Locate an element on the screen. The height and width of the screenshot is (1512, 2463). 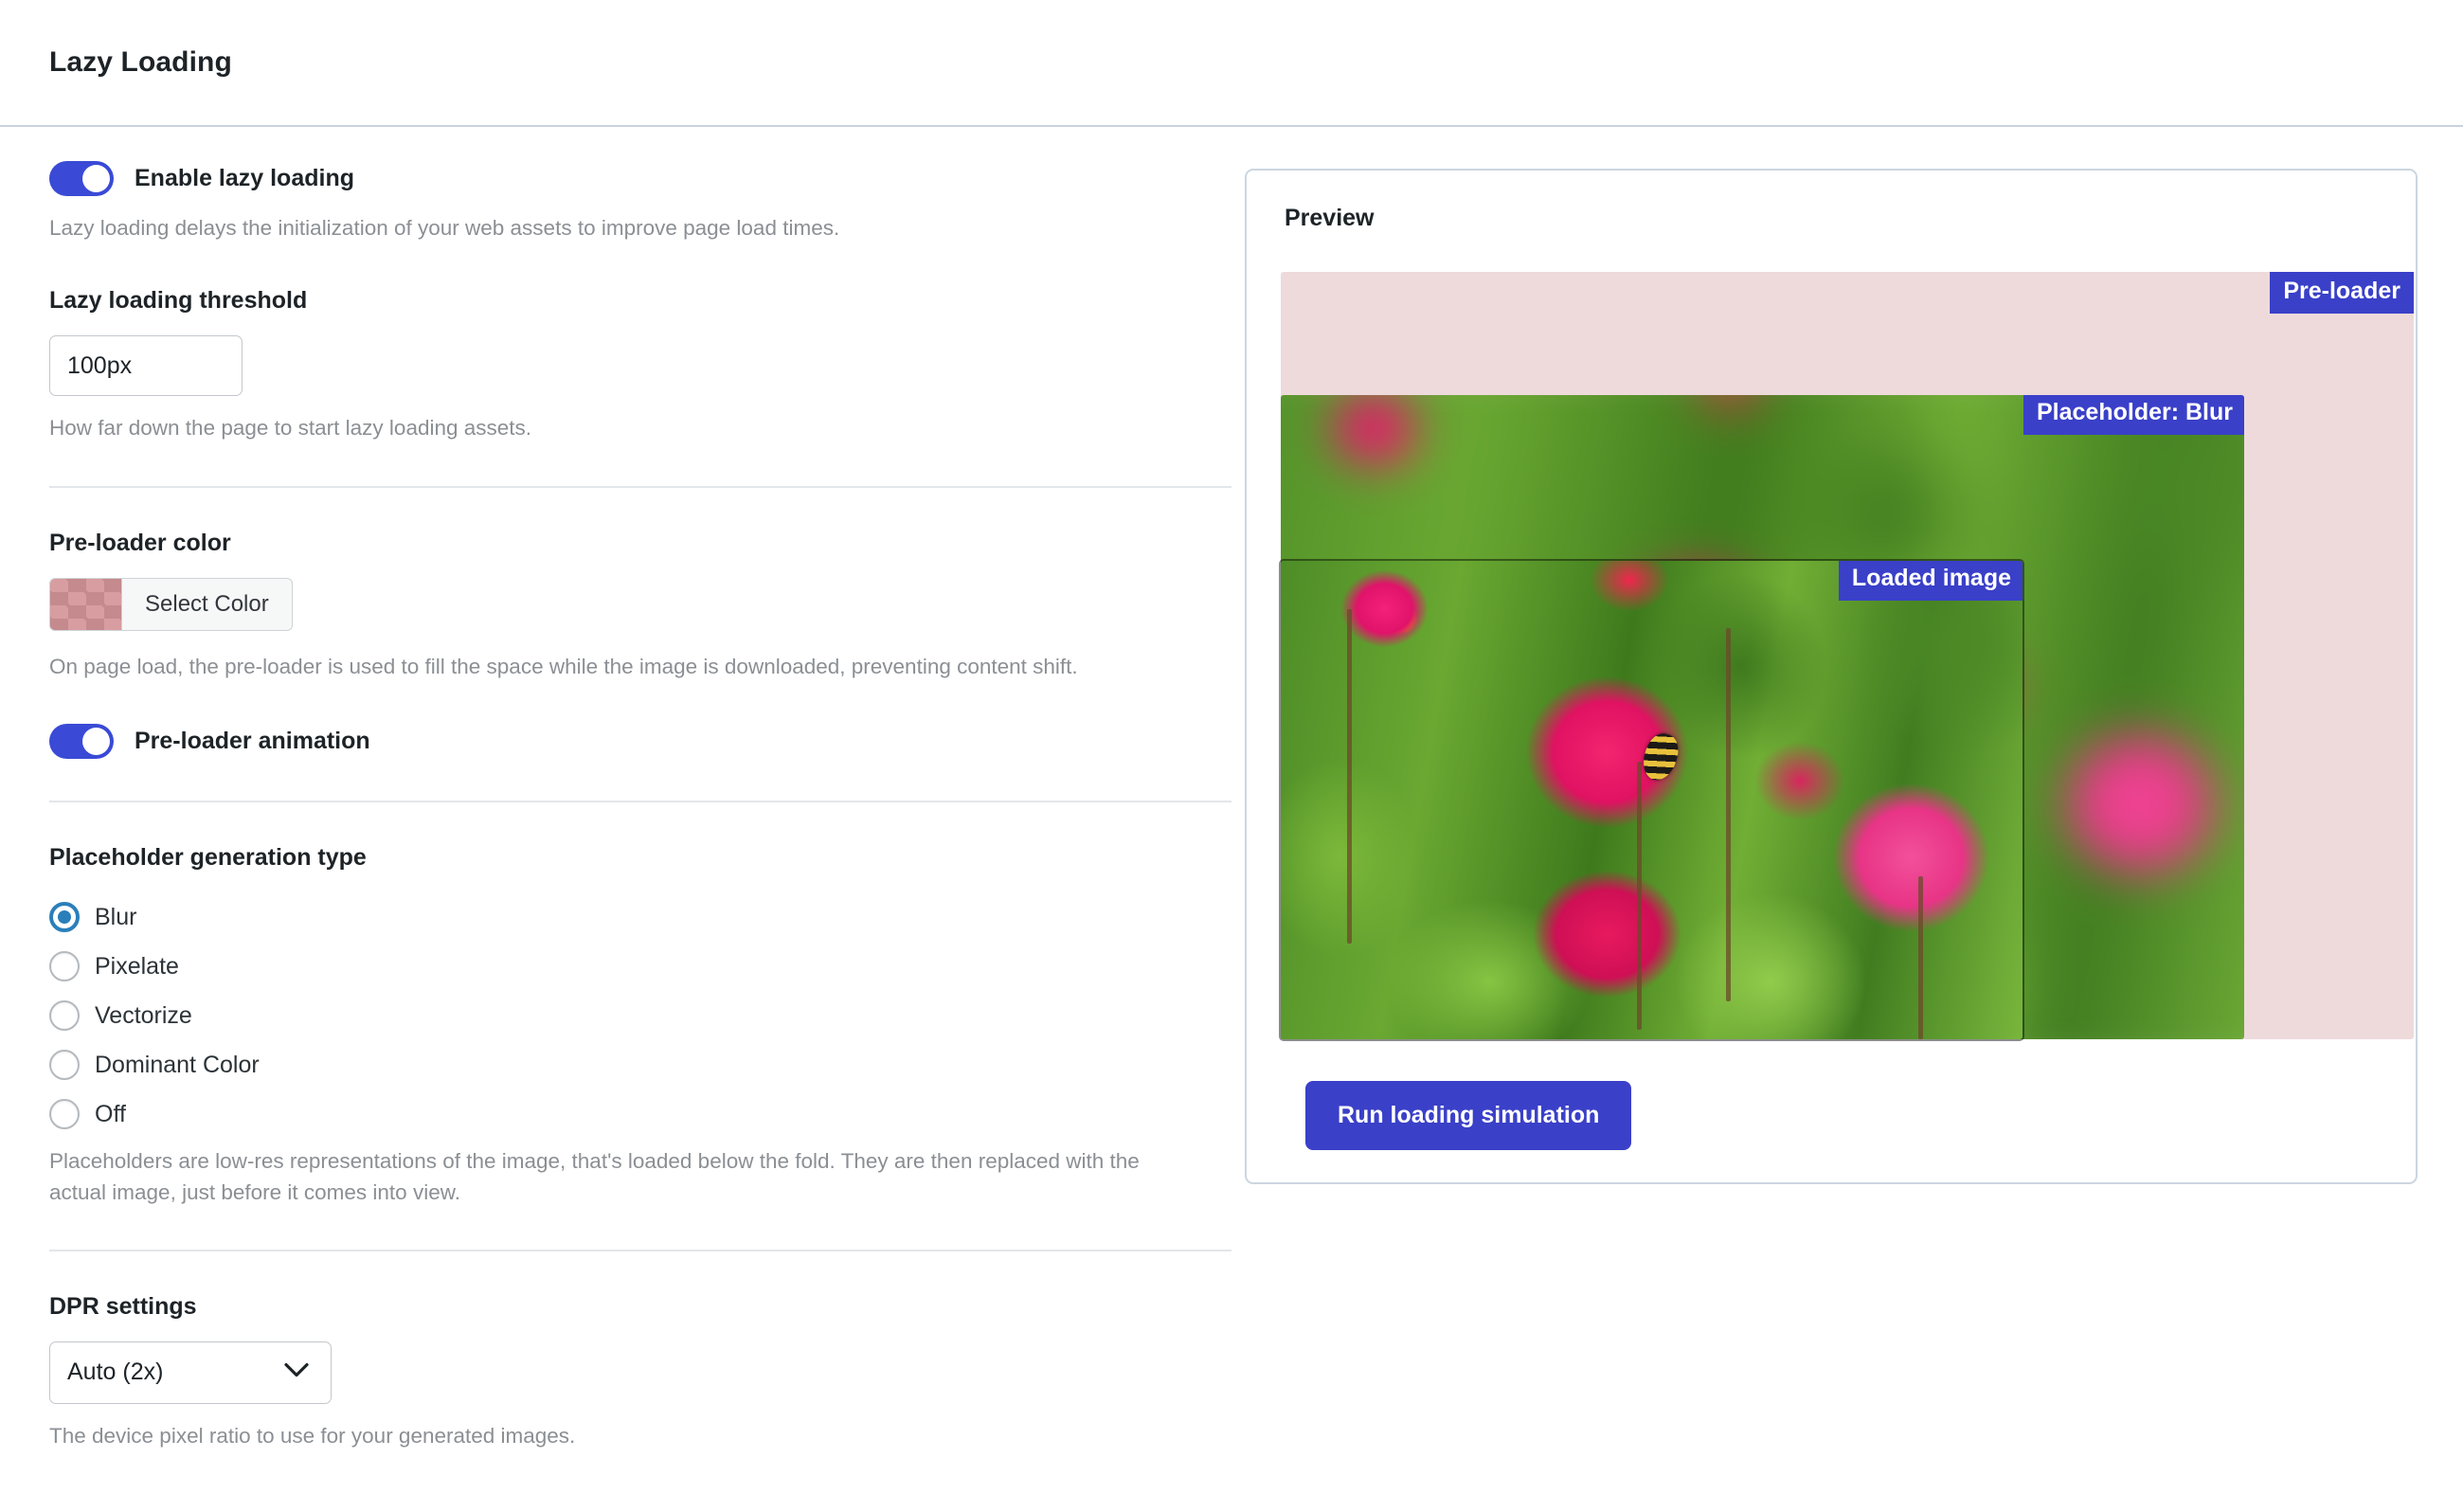
preview-layer-loaded-image: Loaded image is located at coordinates (1652, 800).